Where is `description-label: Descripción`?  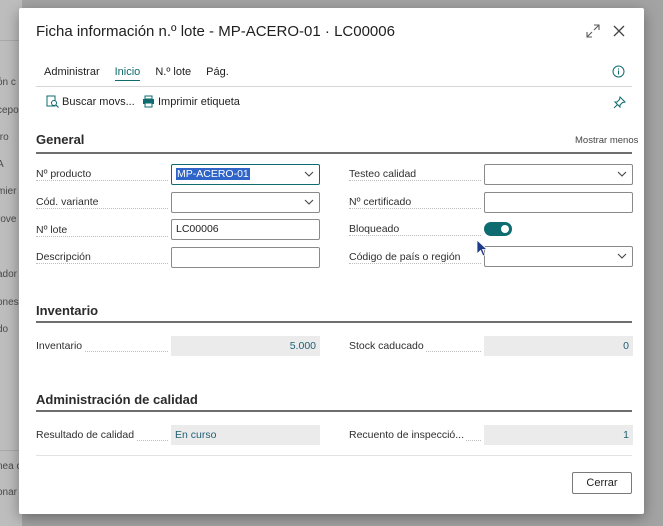
description-label: Descripción is located at coordinates (64, 257).